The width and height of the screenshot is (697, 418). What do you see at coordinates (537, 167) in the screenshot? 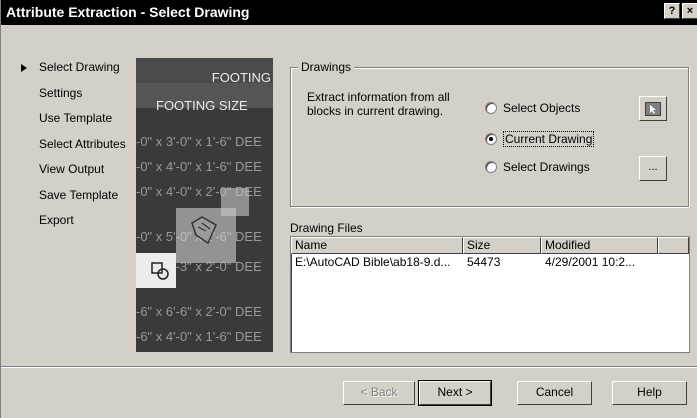
I see `radio-select-drawings: Select Drawings` at bounding box center [537, 167].